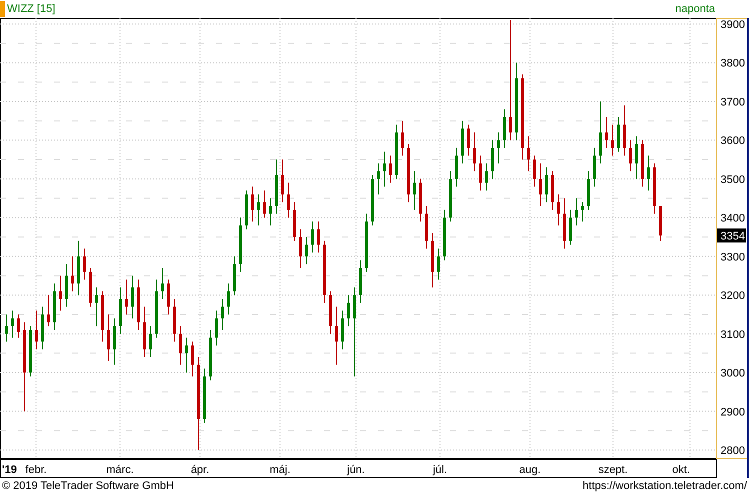  I want to click on month-label: júl., so click(440, 470).